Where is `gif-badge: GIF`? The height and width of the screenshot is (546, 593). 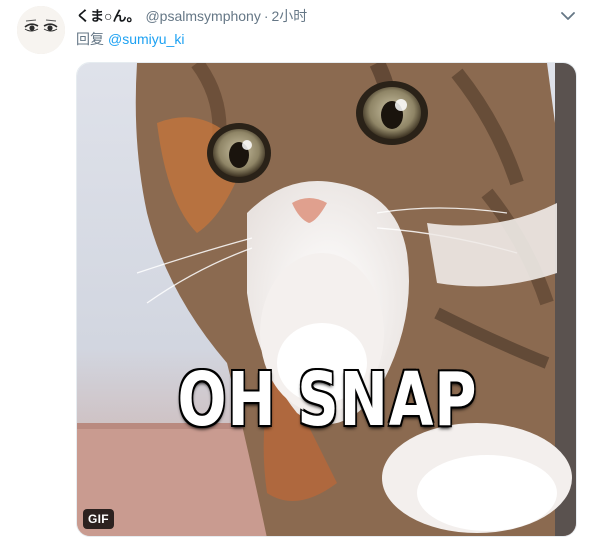 gif-badge: GIF is located at coordinates (98, 519).